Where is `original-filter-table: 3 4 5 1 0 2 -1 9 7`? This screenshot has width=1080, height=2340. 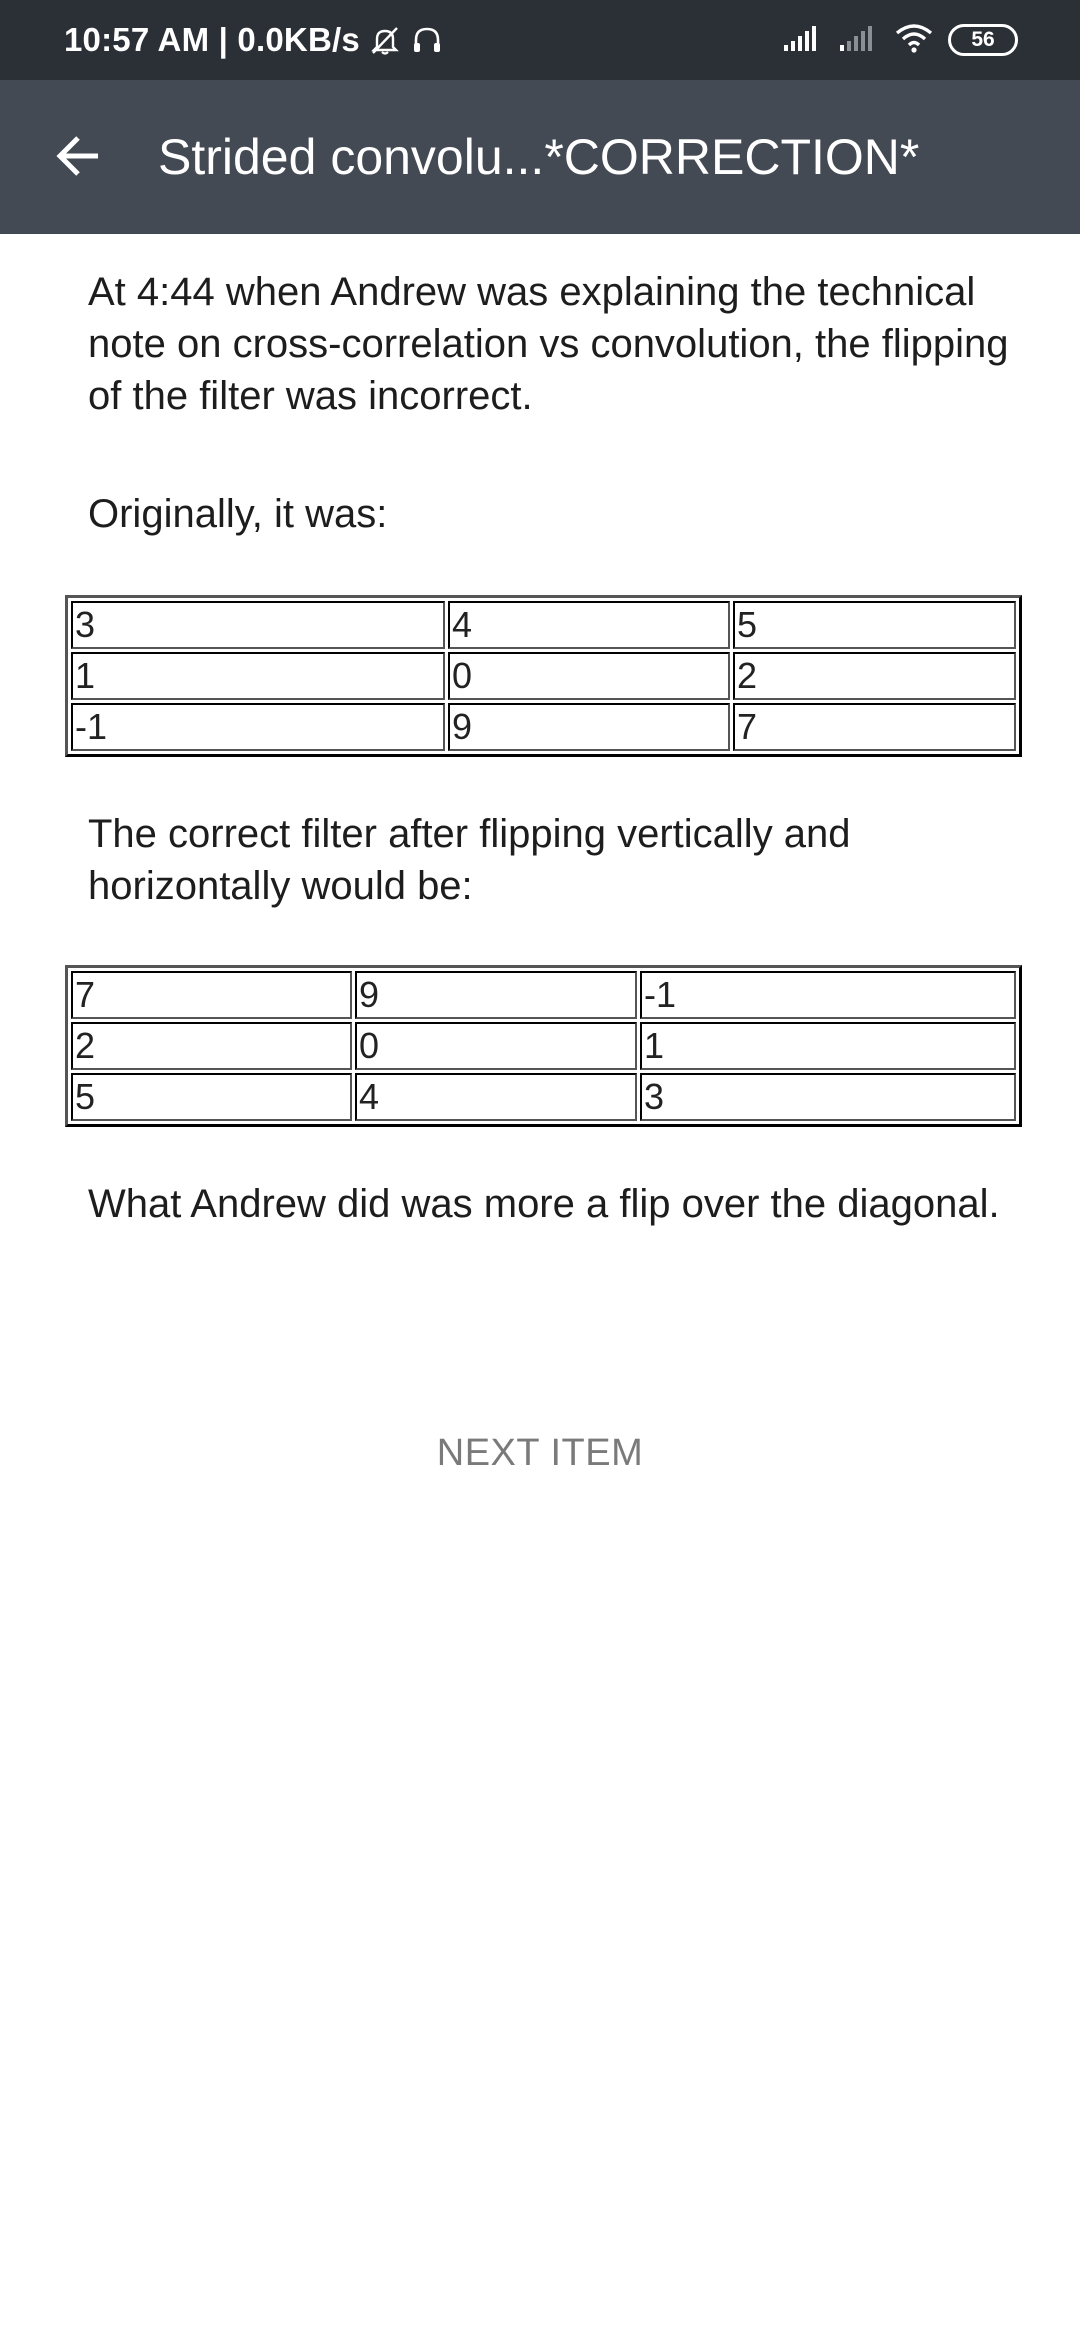
original-filter-table: 3 4 5 1 0 2 -1 9 7 is located at coordinates (543, 676).